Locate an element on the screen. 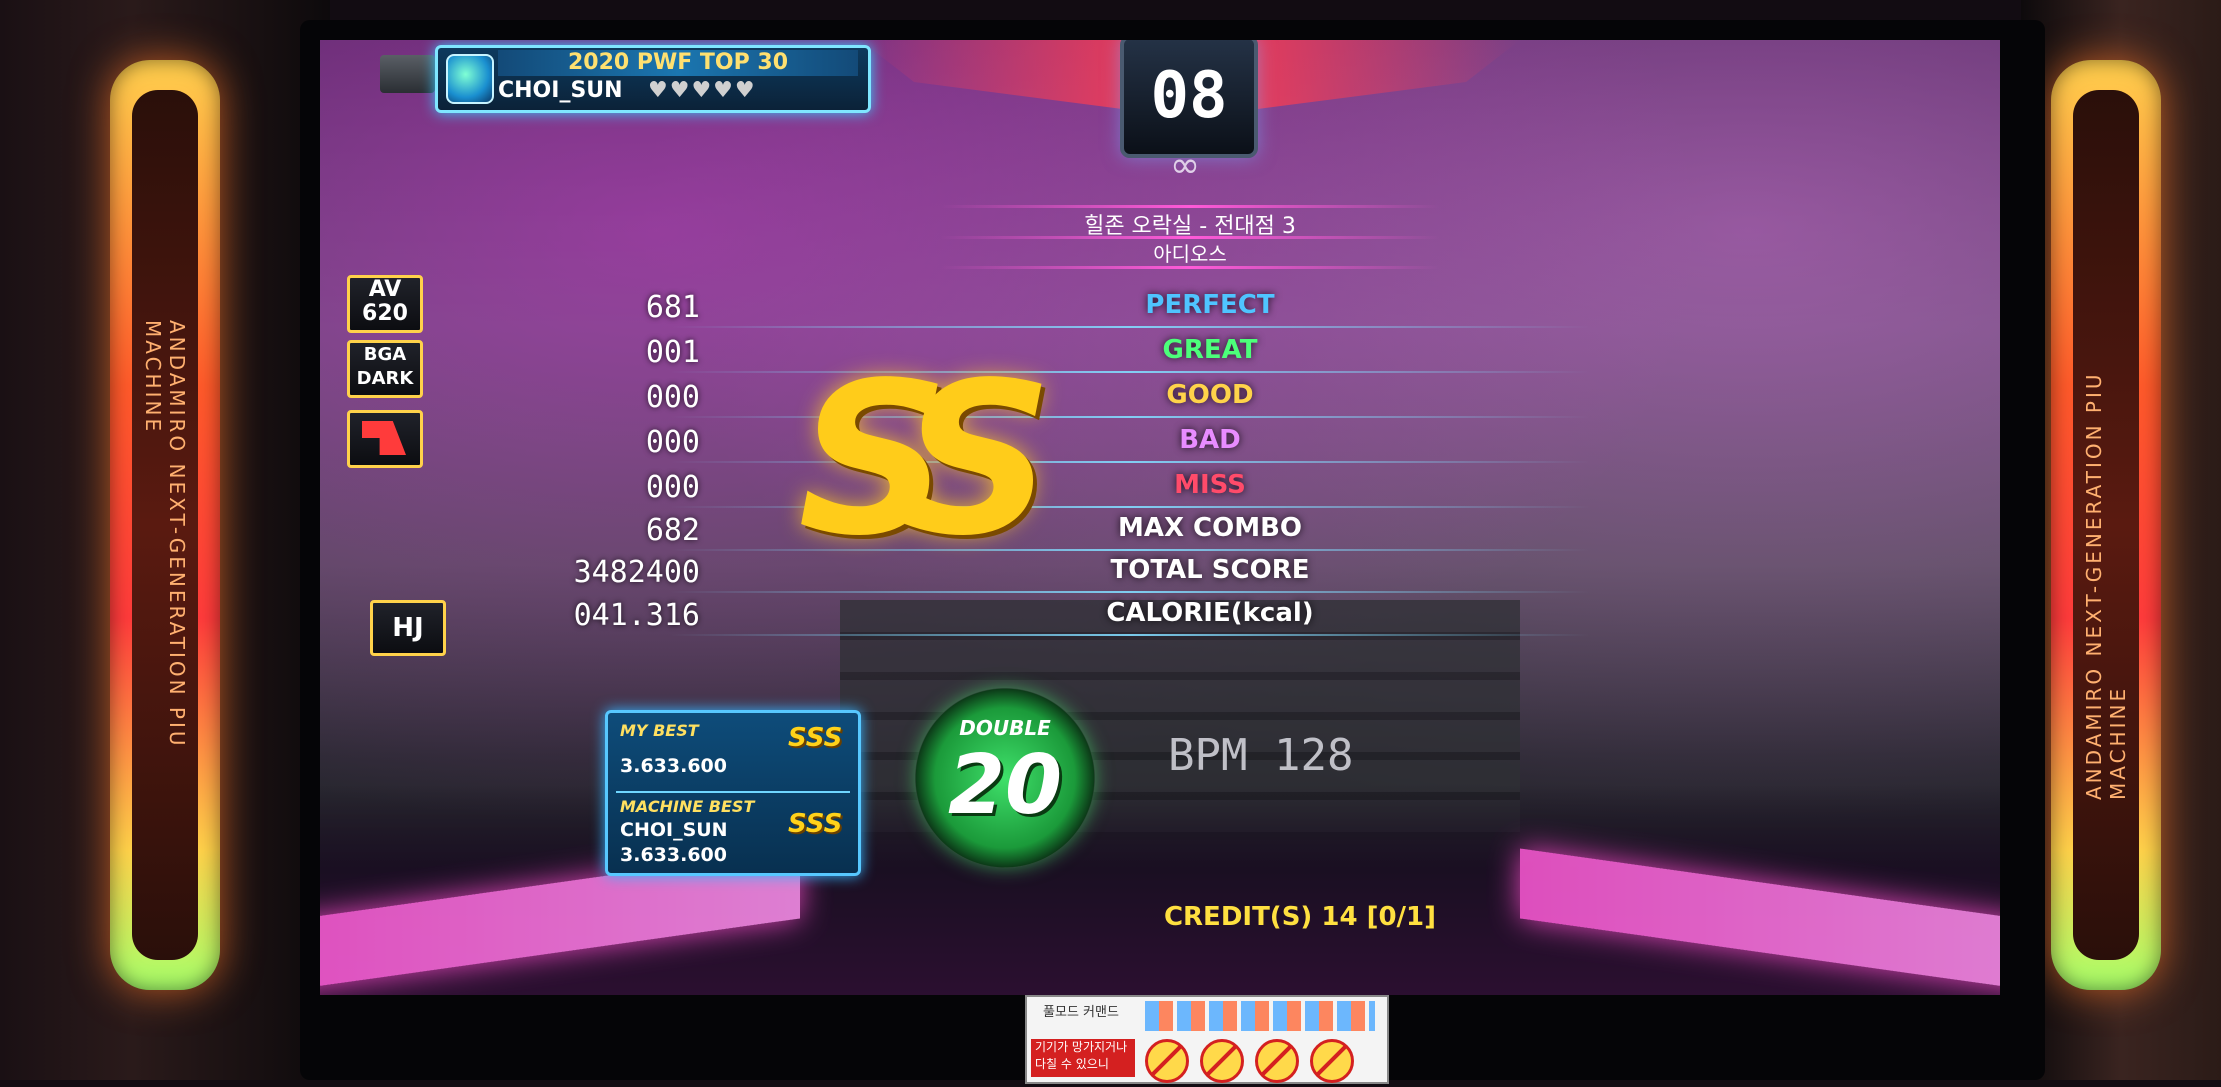 This screenshot has width=2221, height=1087. hj-judge-badge: HJ is located at coordinates (408, 628).